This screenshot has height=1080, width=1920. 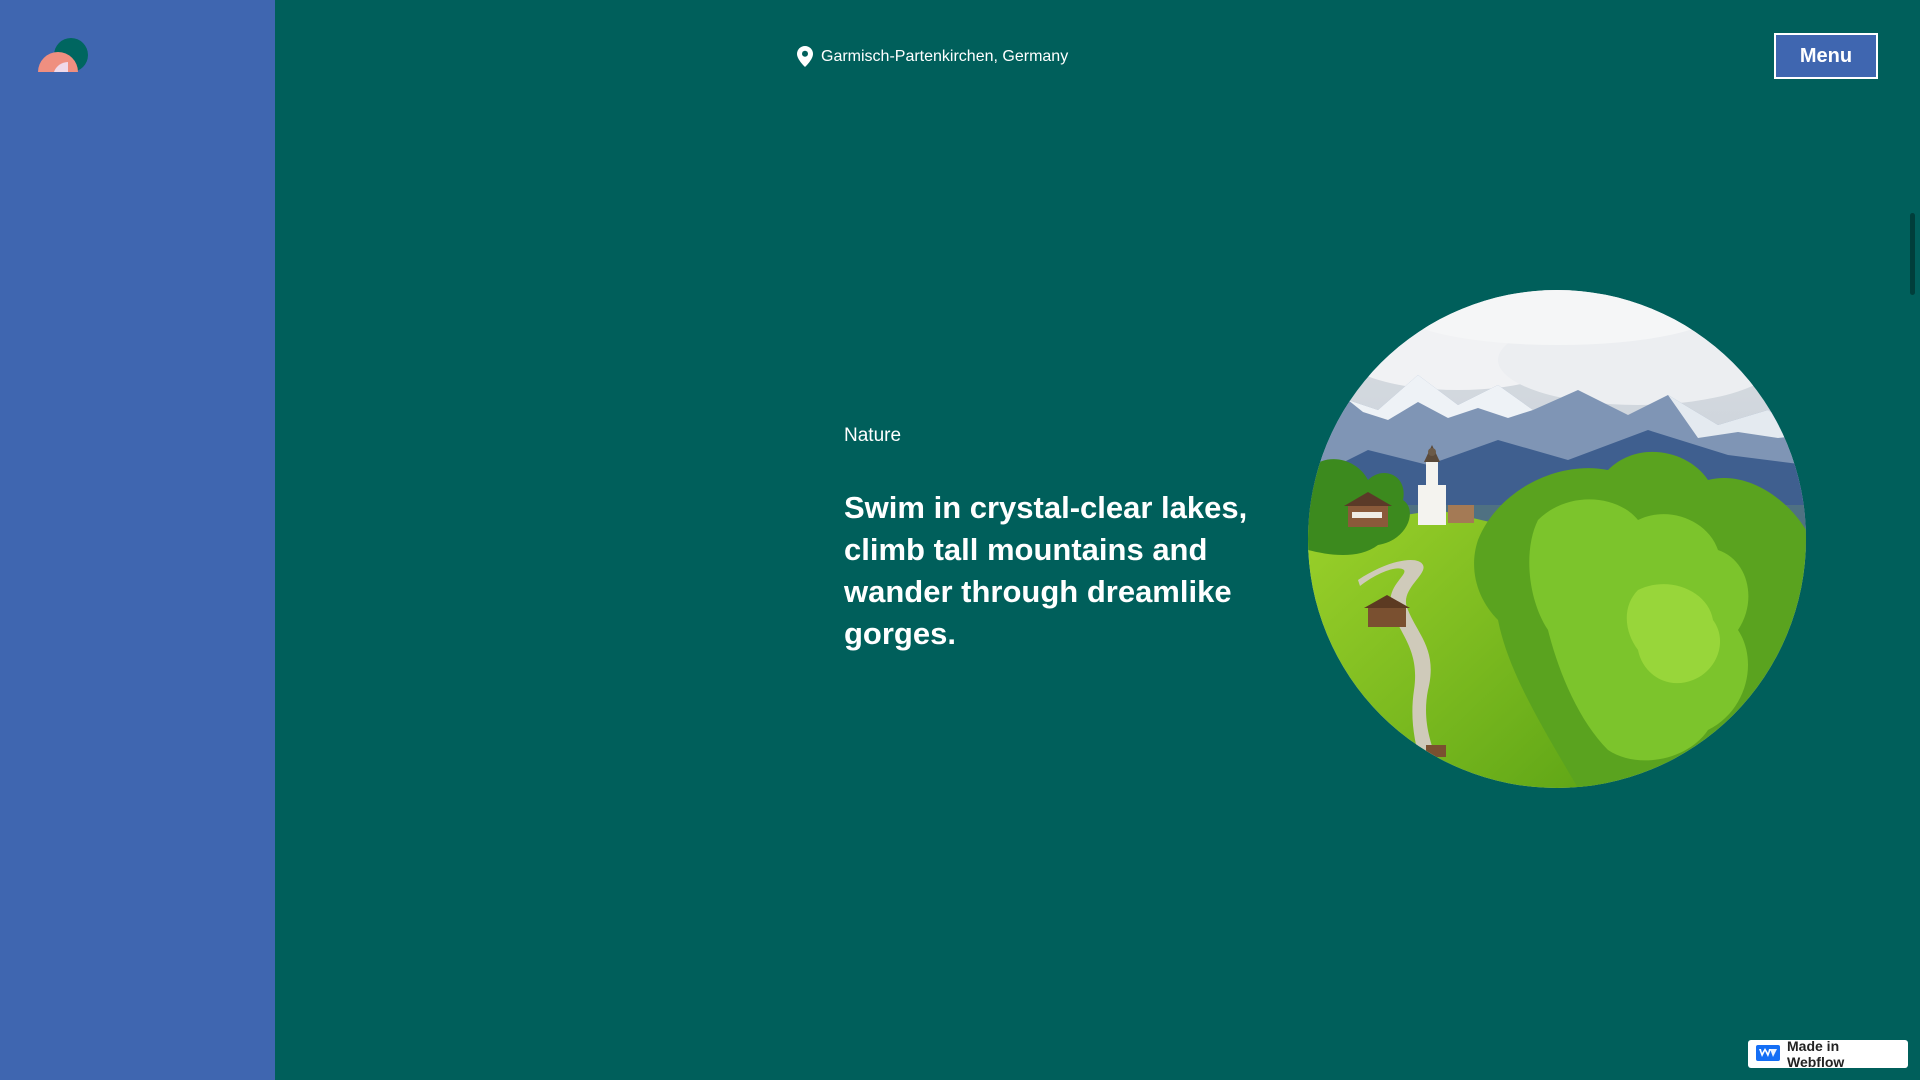 I want to click on menu-button: Menu, so click(x=1826, y=56).